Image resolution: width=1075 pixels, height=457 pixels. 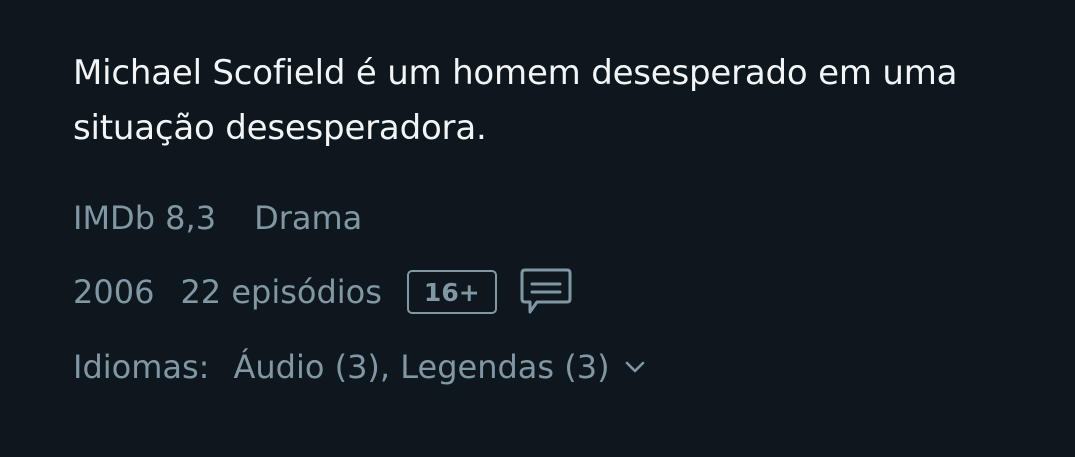 What do you see at coordinates (281, 292) in the screenshot?
I see `episode-count: 22 episódios` at bounding box center [281, 292].